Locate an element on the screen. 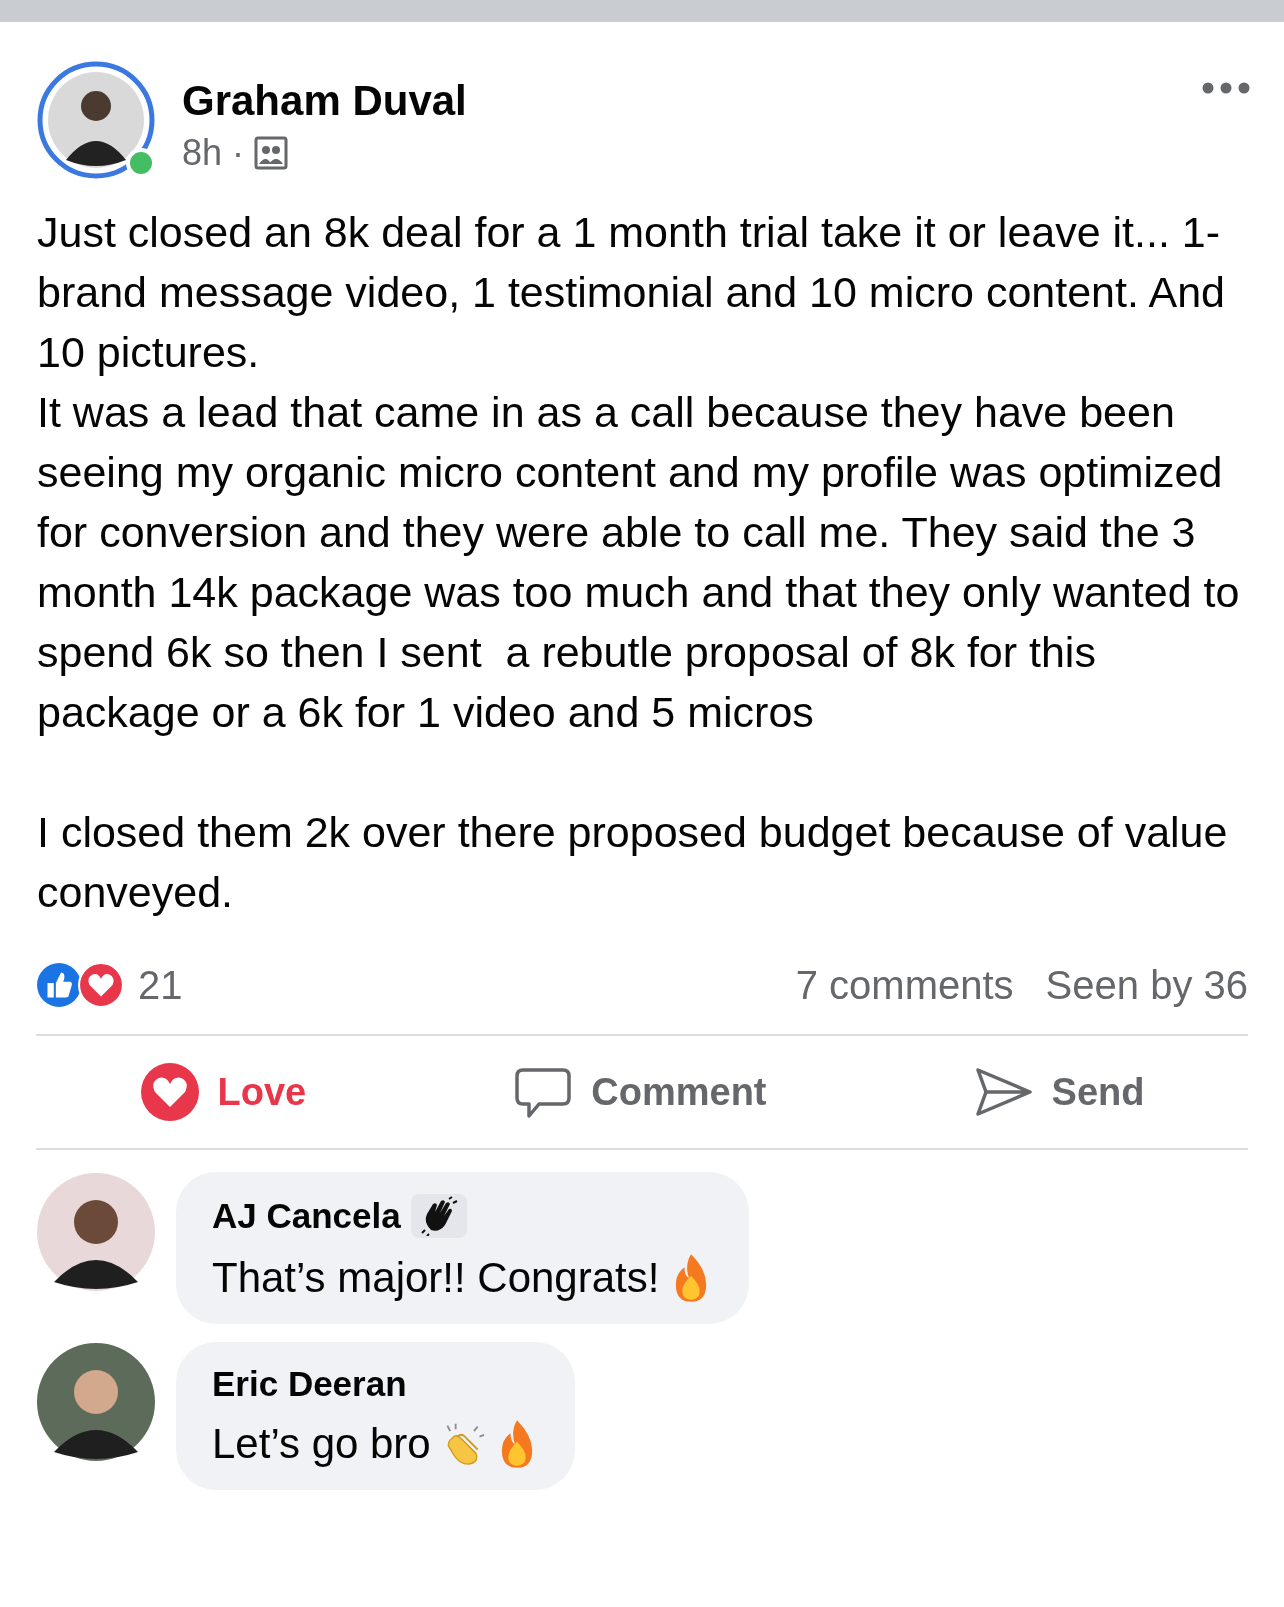 Image resolution: width=1284 pixels, height=1607 pixels. post-time: 8h is located at coordinates (202, 153).